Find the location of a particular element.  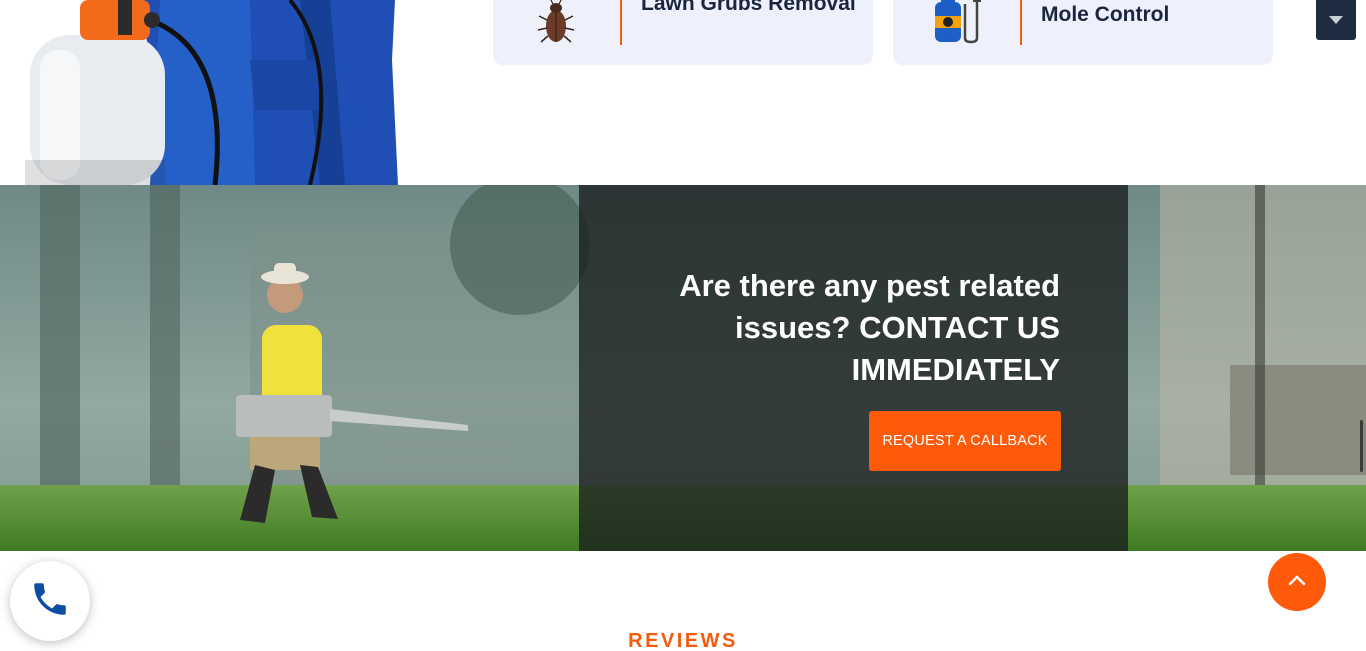

back-to-top-button is located at coordinates (1297, 582).